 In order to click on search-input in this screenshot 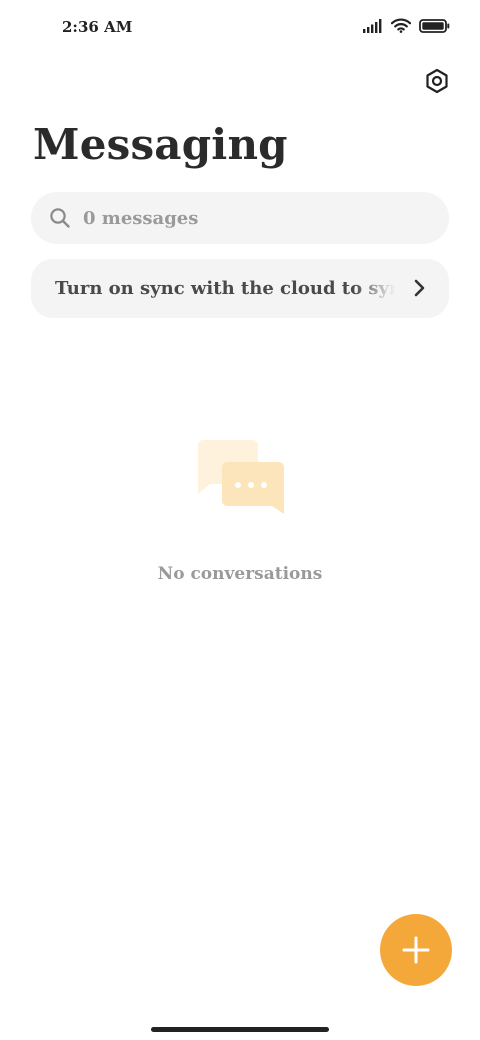, I will do `click(243, 218)`.